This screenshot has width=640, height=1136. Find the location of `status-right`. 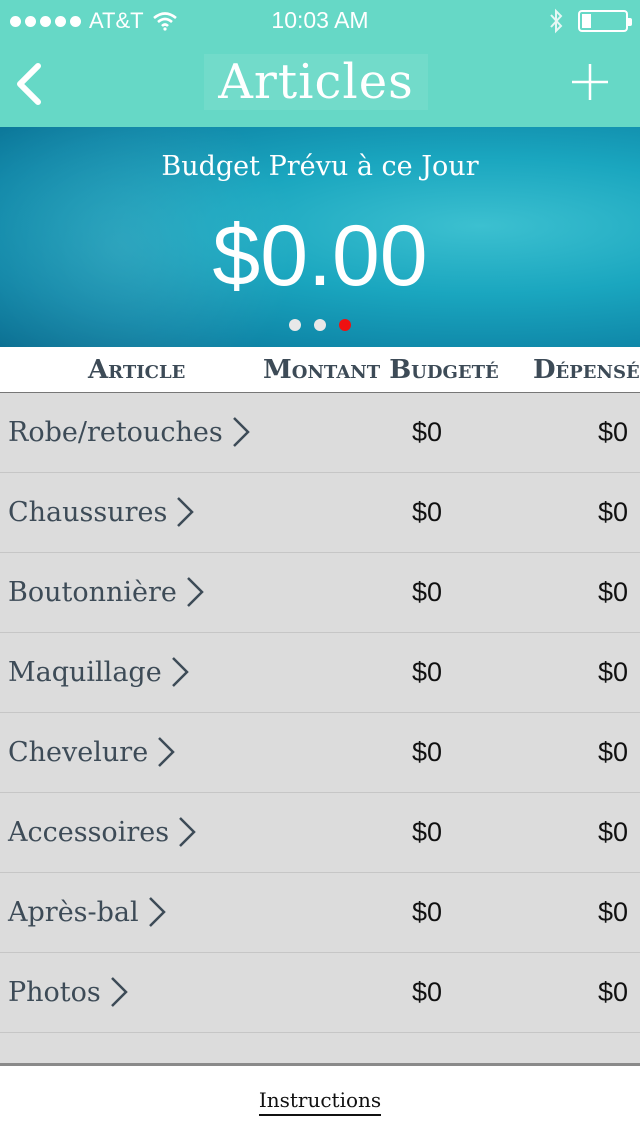

status-right is located at coordinates (590, 21).